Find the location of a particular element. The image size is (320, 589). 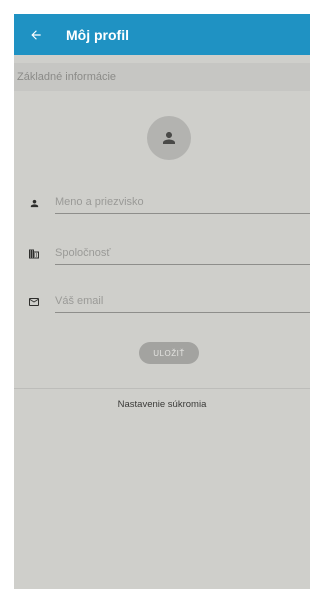

email-input is located at coordinates (182, 302).